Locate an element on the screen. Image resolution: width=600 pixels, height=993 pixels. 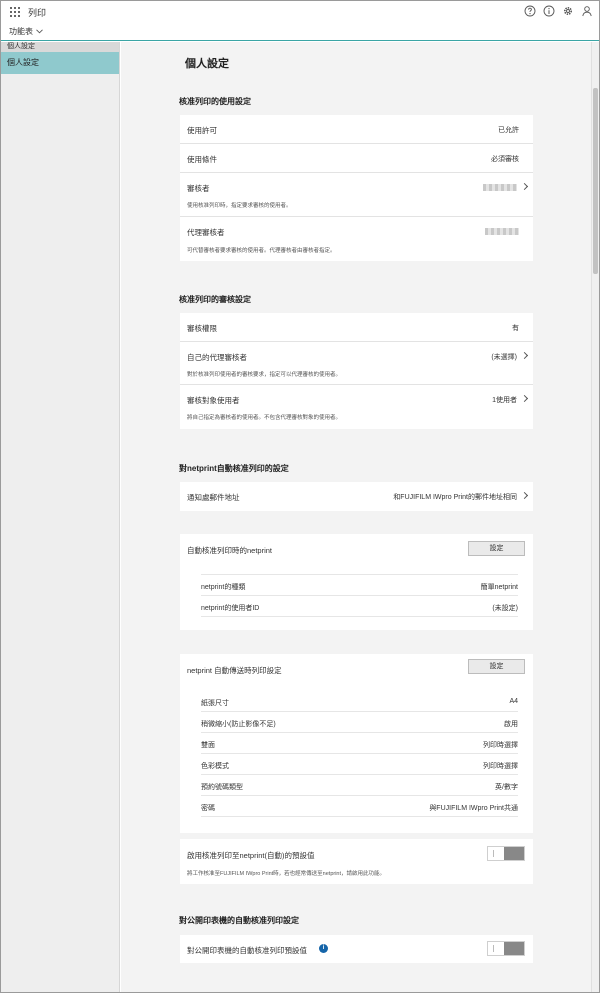
netprint-type-value: 簡單netprint is located at coordinates (499, 587).